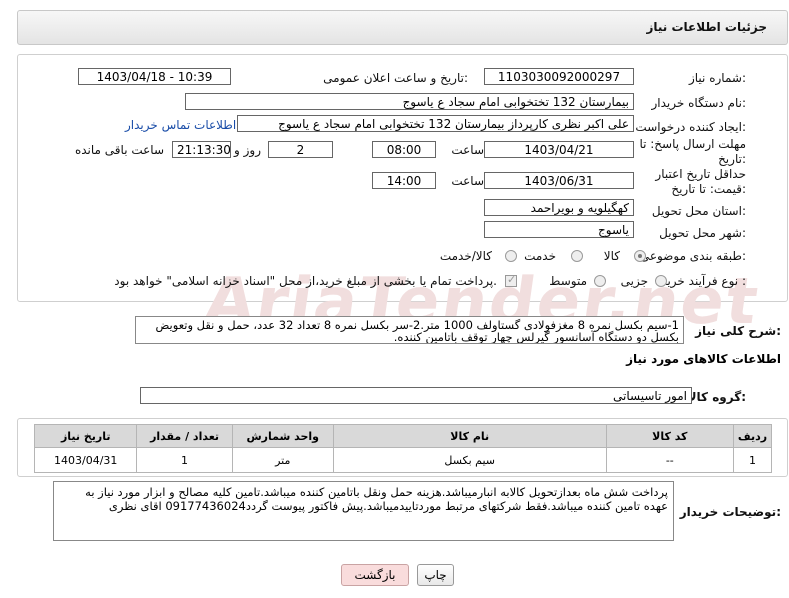 The width and height of the screenshot is (789, 598). Describe the element at coordinates (154, 76) in the screenshot. I see `announce-datetime-field: 1403/04/18 - 10:39` at that location.